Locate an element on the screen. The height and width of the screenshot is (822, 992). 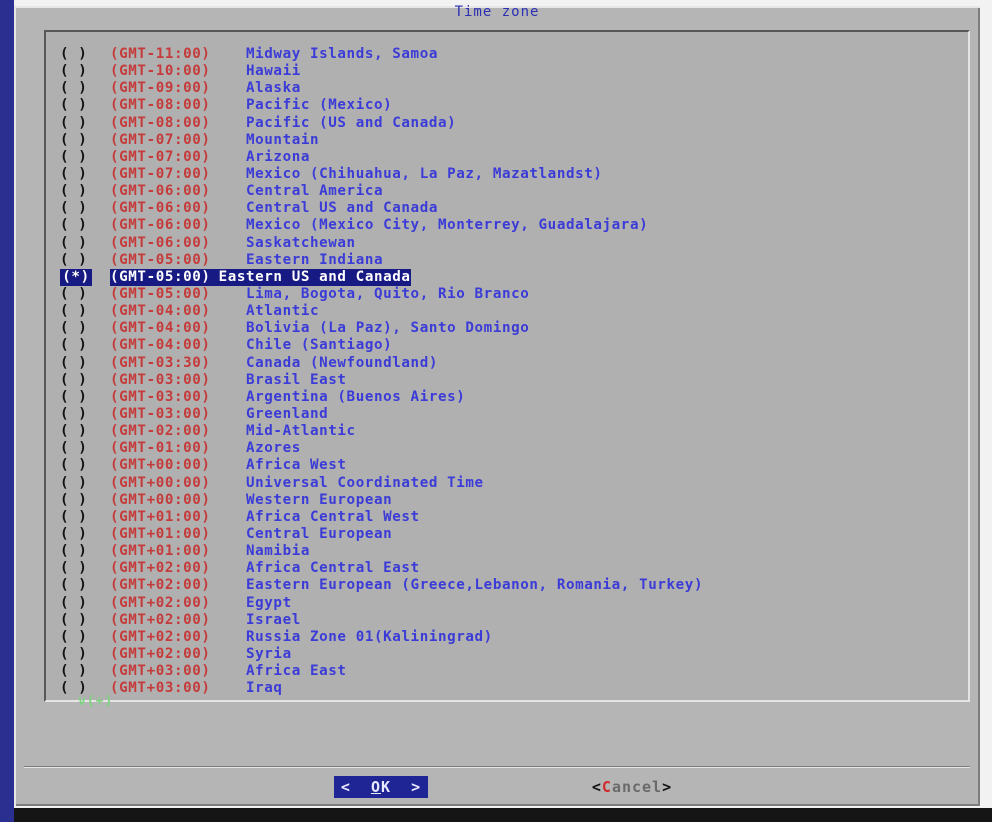
timezone-name: Central European is located at coordinates (319, 533).